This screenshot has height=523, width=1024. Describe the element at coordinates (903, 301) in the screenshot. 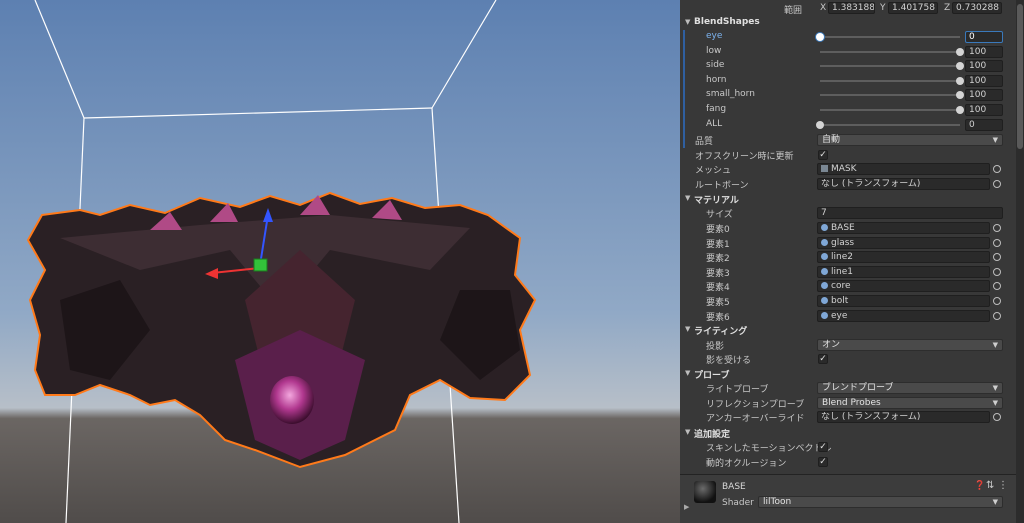

I see `material-slot-field: bolt` at that location.